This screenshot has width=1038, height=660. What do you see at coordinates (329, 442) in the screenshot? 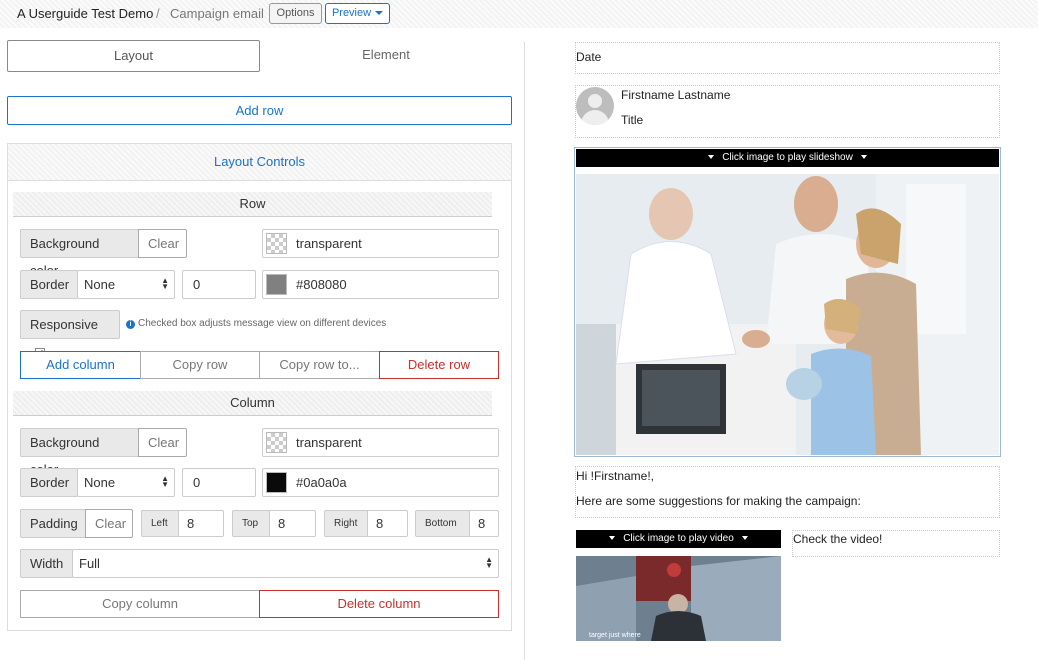
I see `column-background-value: transparent` at bounding box center [329, 442].